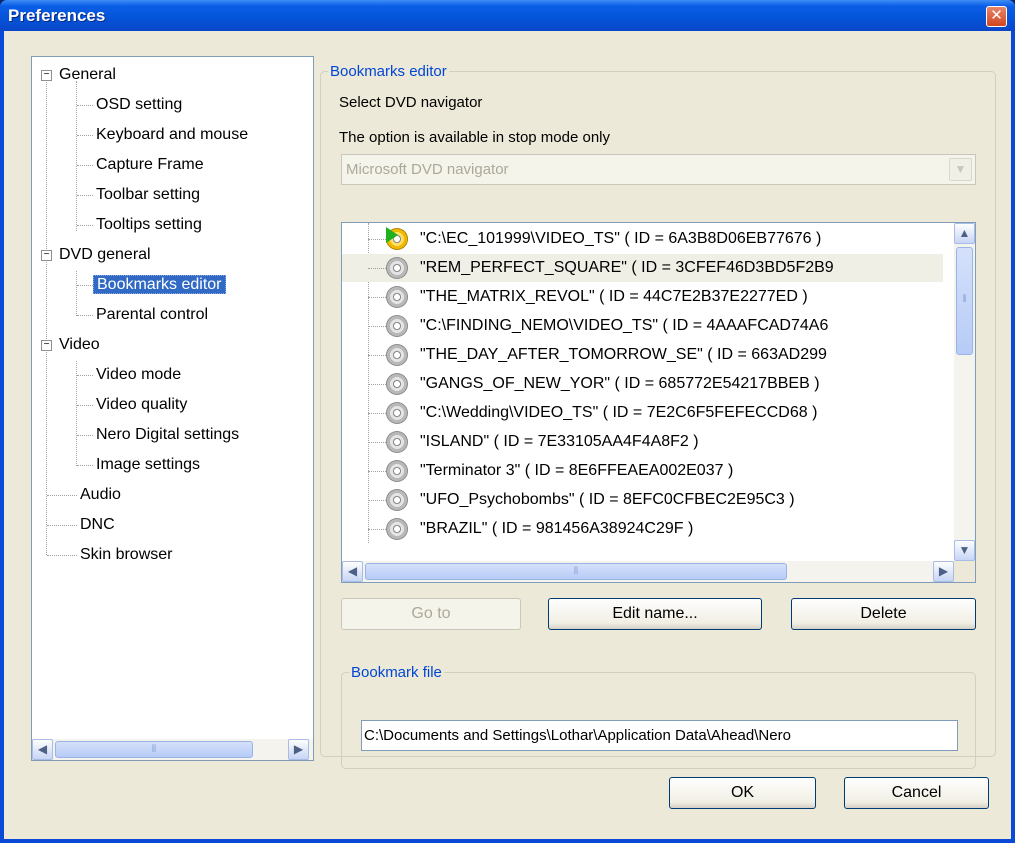 This screenshot has height=843, width=1015. Describe the element at coordinates (148, 465) in the screenshot. I see `tree-item-image-settings: Image settings` at that location.